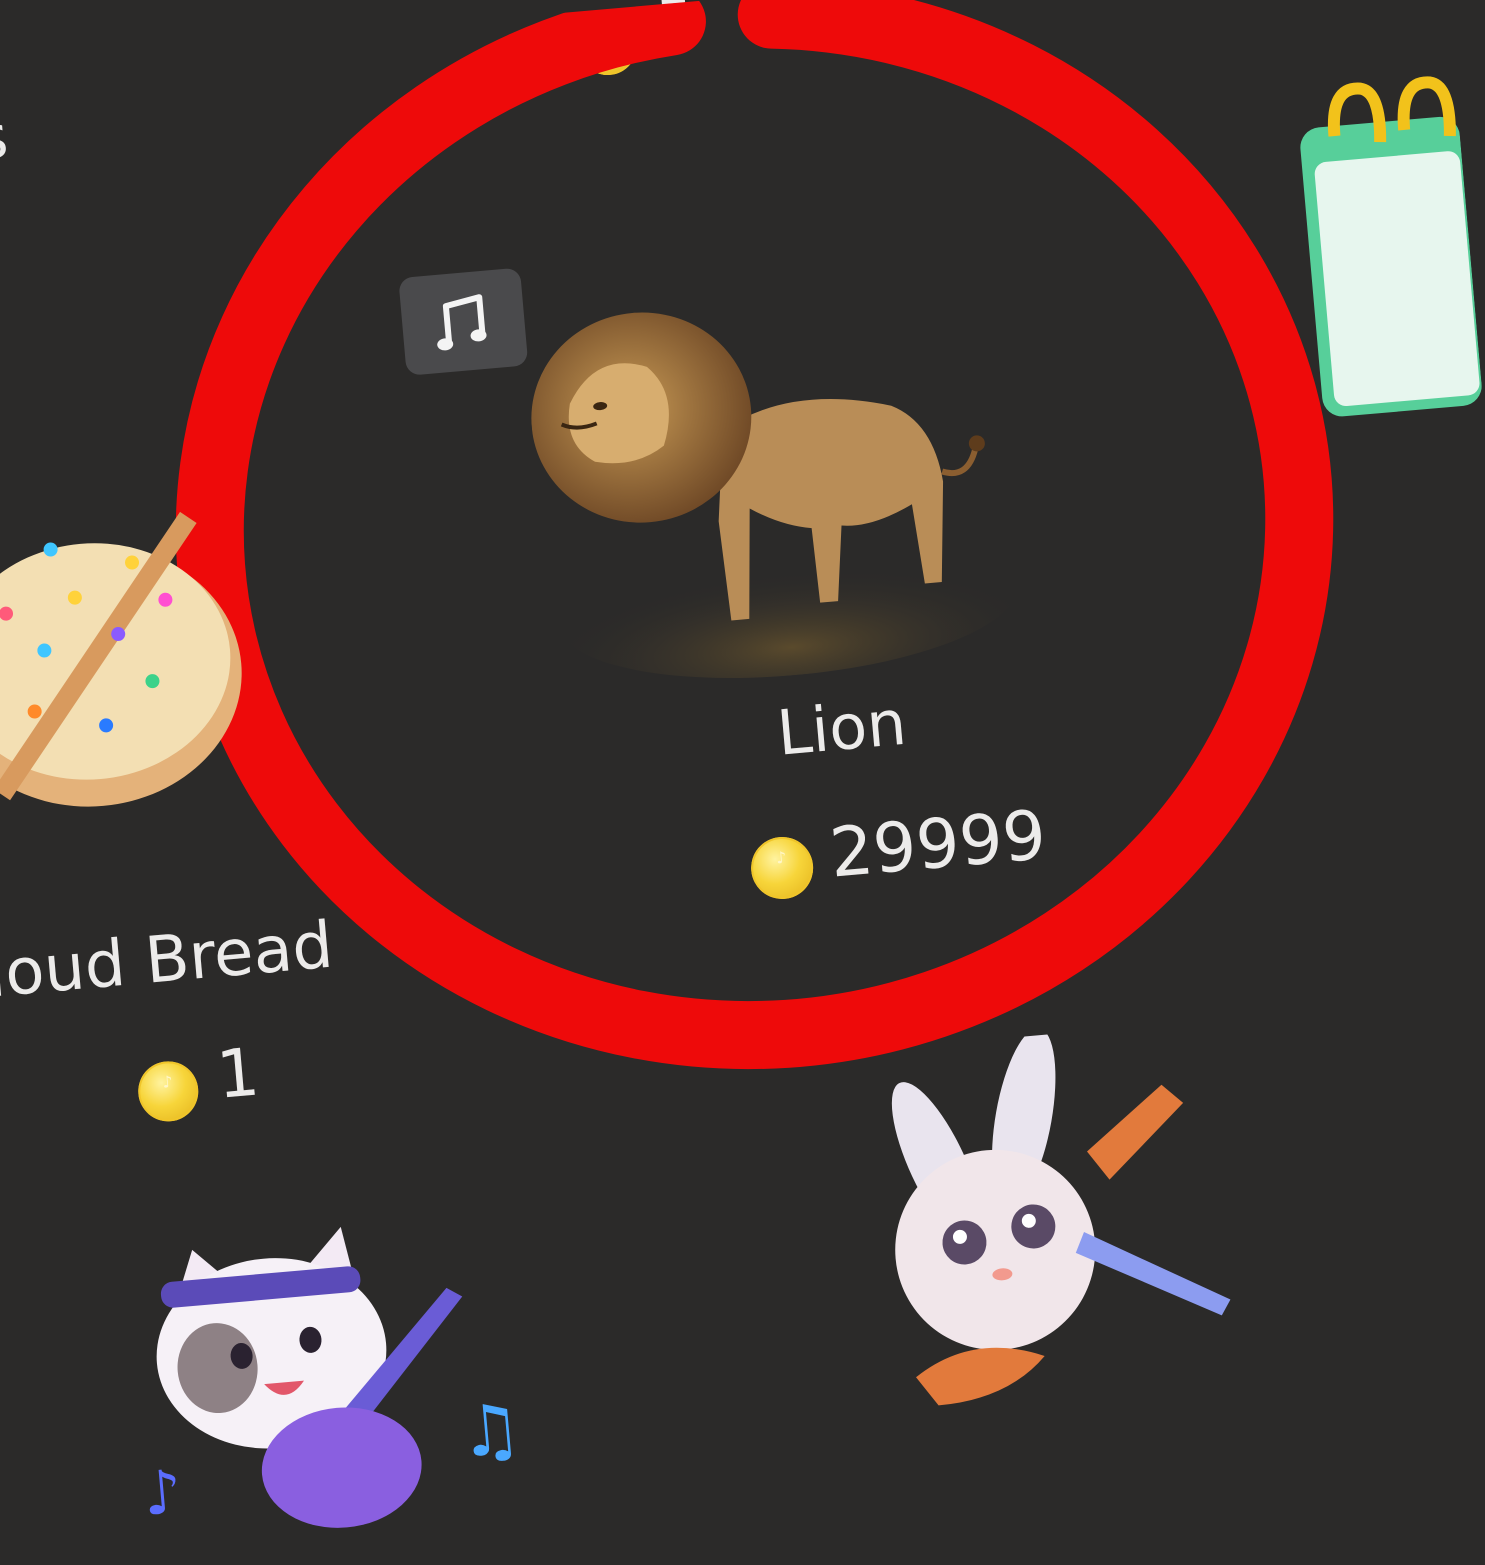 The height and width of the screenshot is (1565, 1485). Describe the element at coordinates (238, 1073) in the screenshot. I see `gift-price: 1` at that location.